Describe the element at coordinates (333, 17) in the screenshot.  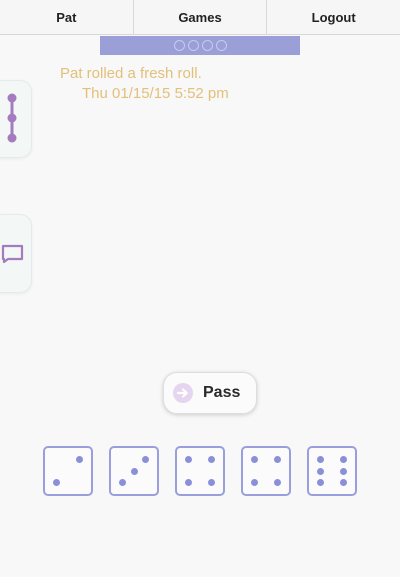
I see `nav-logout: Logout` at that location.